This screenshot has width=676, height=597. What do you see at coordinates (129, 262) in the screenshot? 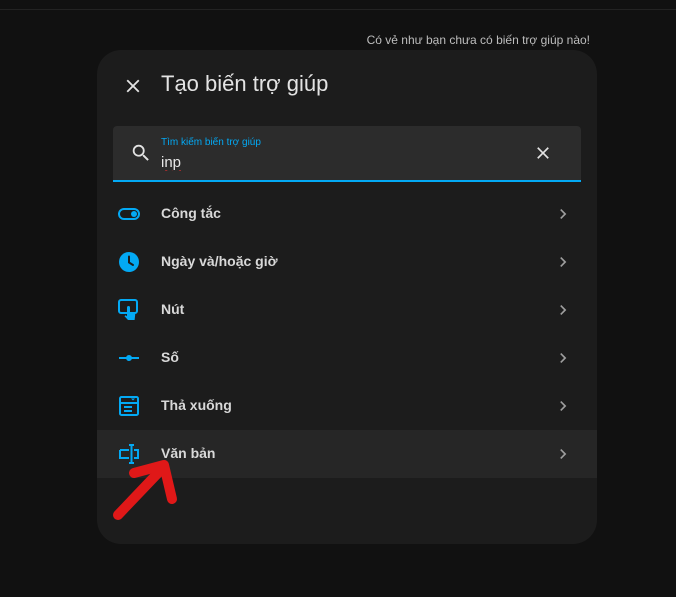
I see `clock-icon` at bounding box center [129, 262].